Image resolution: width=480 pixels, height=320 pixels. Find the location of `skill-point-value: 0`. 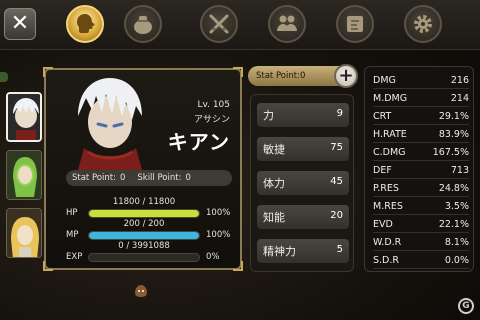

skill-point-value: 0 is located at coordinates (188, 178).